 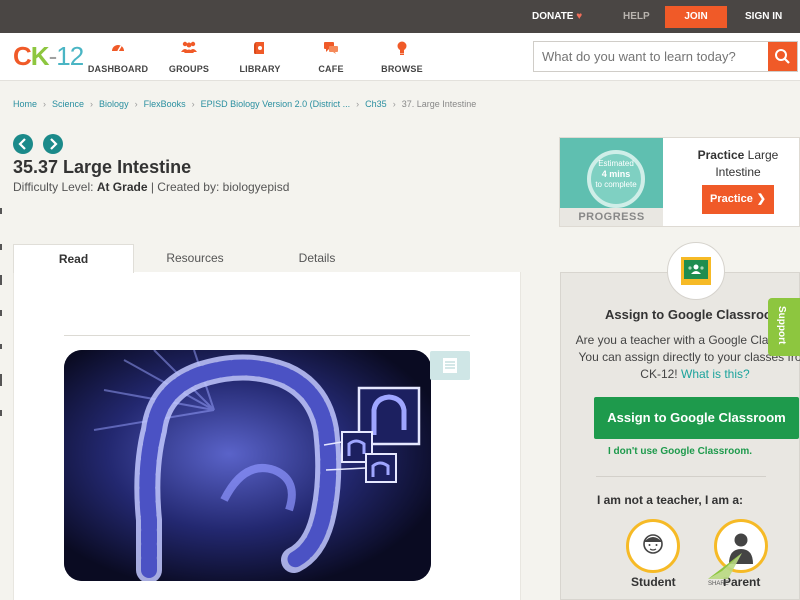 I want to click on image-details-button, so click(x=450, y=365).